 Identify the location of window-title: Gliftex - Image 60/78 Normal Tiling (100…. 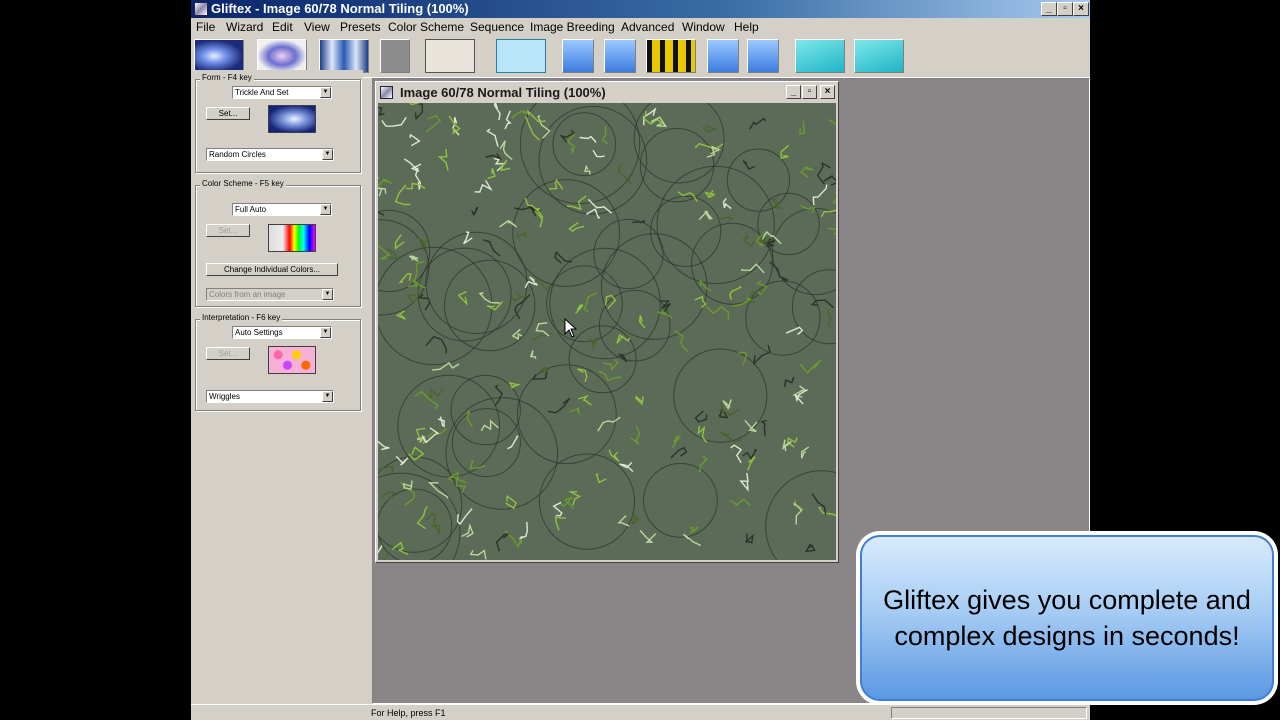
(340, 8).